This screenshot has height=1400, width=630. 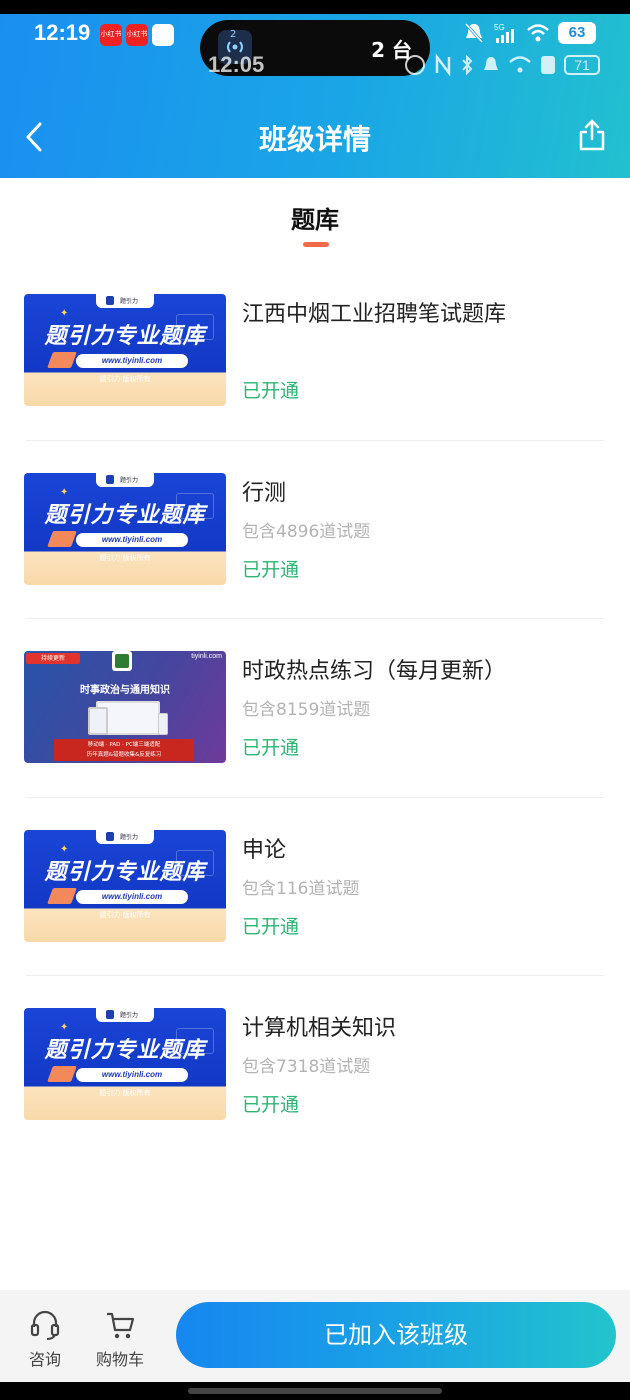 I want to click on headset-icon, so click(x=45, y=1325).